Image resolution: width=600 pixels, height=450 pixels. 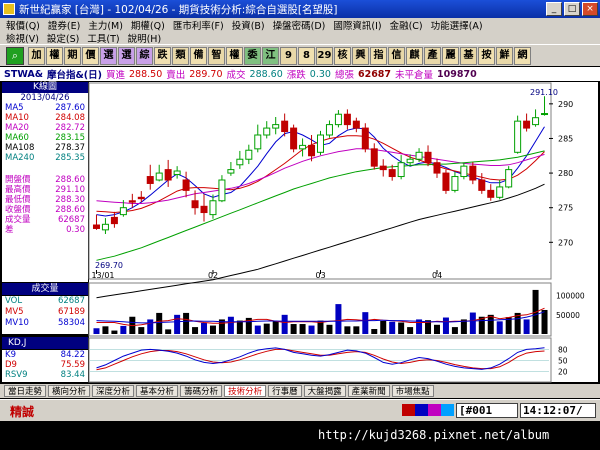 I want to click on toolbar-button-14: 9, so click(x=288, y=55).